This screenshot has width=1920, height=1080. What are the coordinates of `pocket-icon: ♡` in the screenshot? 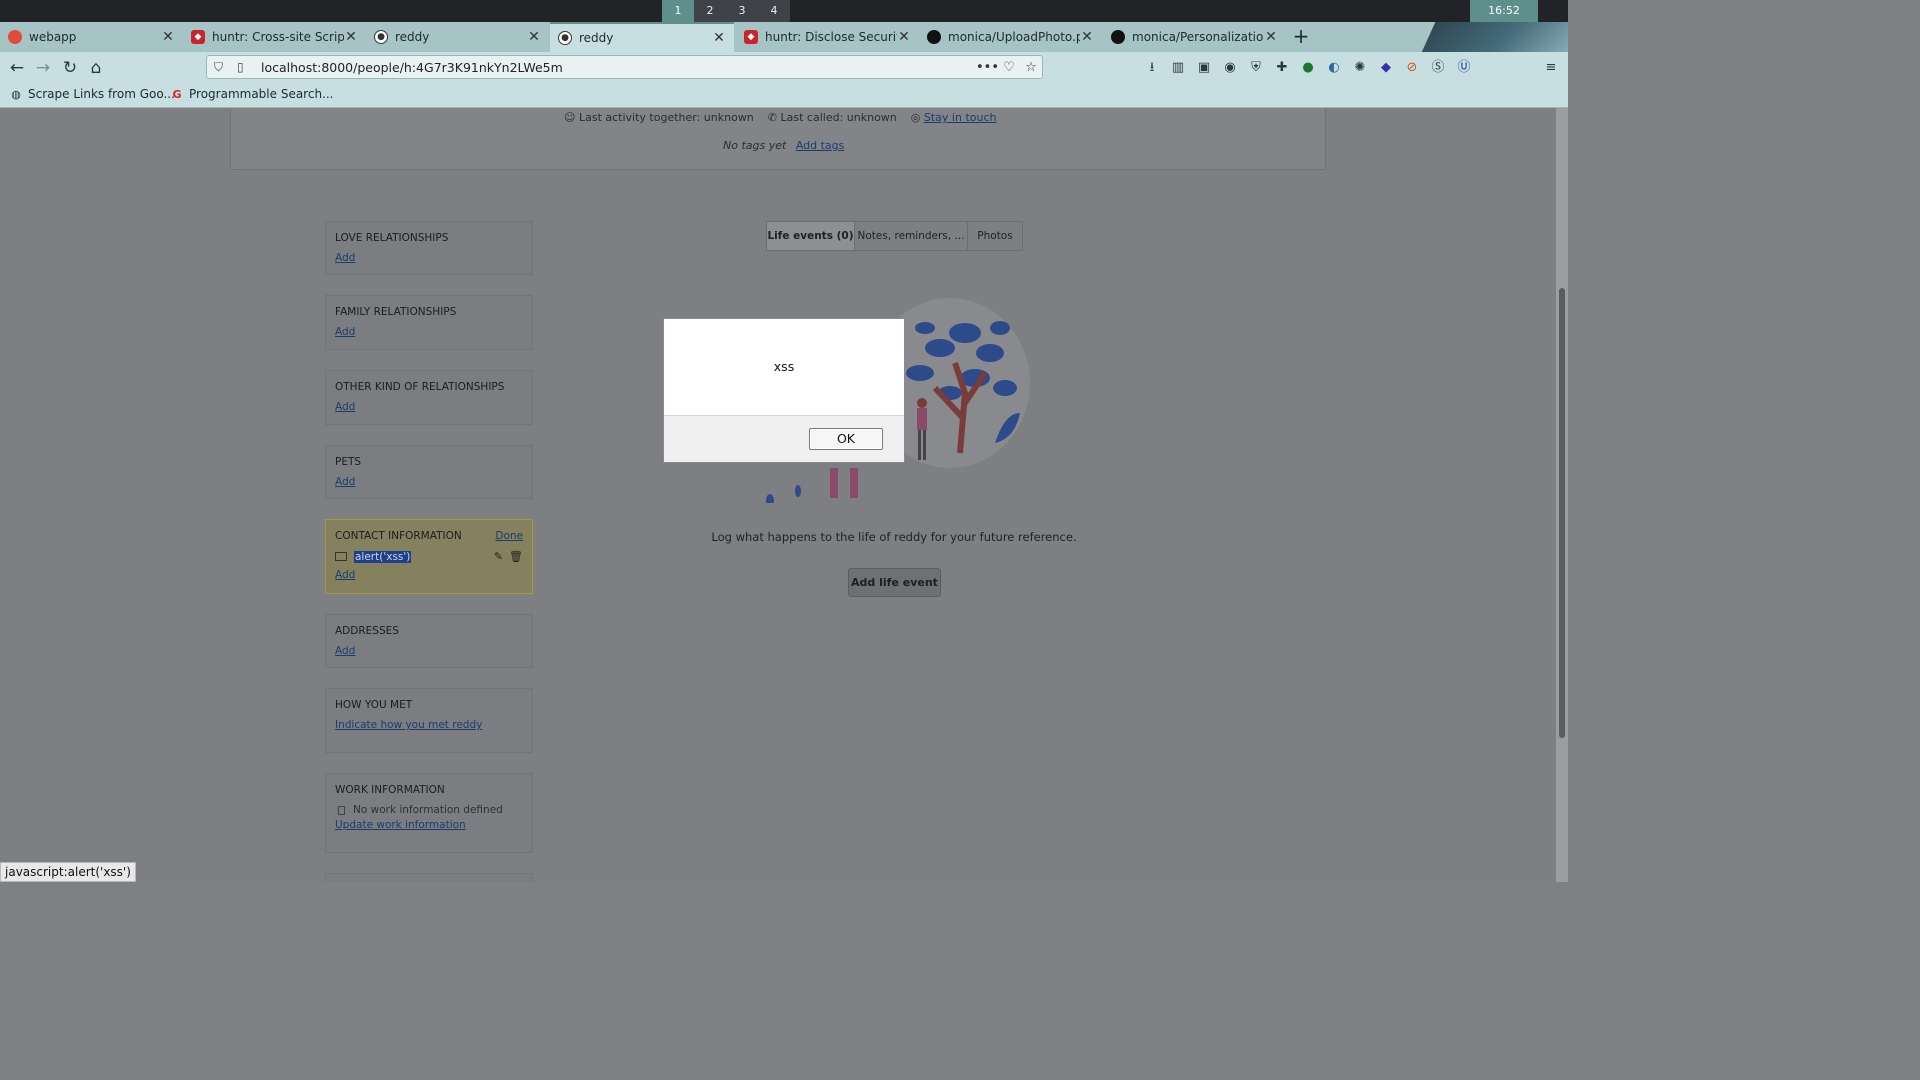 It's located at (1009, 67).